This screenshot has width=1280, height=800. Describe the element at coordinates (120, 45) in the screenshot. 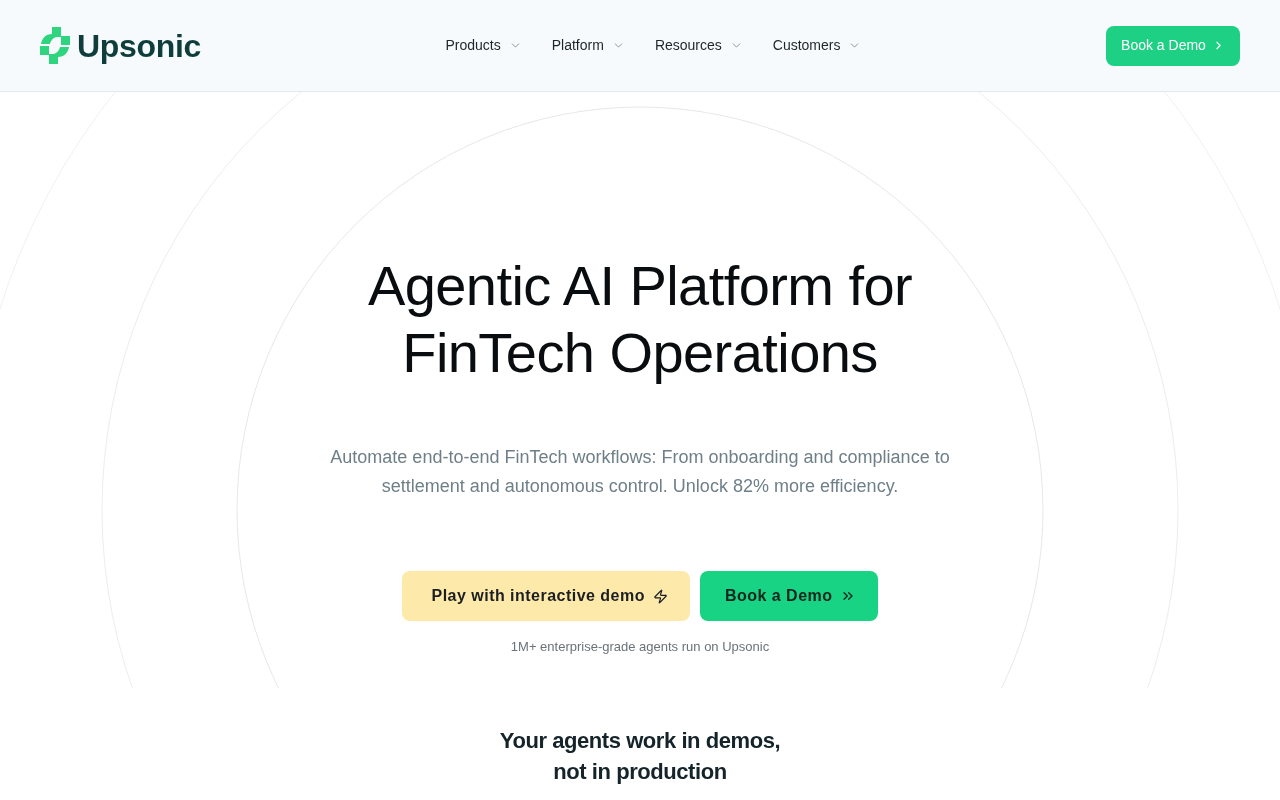

I see `logo-link: Upsonic` at that location.